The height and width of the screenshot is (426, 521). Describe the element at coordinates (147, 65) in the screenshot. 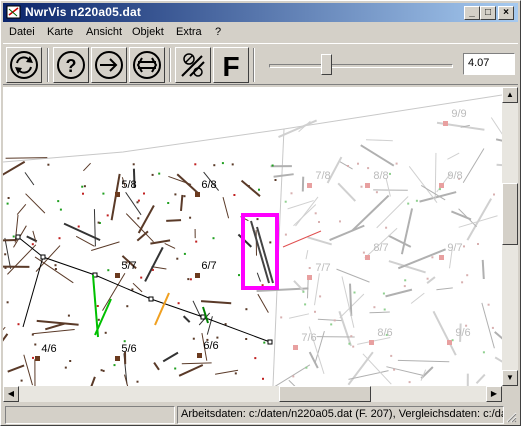

I see `double-arrow-button` at that location.